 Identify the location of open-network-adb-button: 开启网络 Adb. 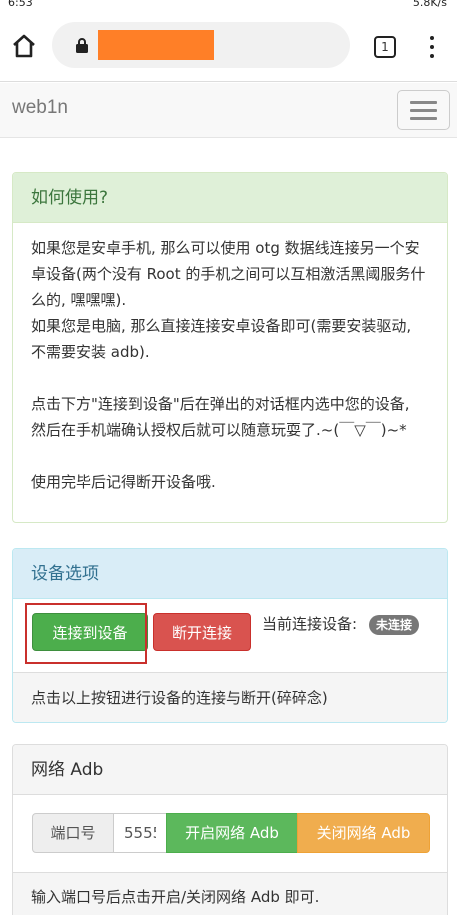
(232, 833).